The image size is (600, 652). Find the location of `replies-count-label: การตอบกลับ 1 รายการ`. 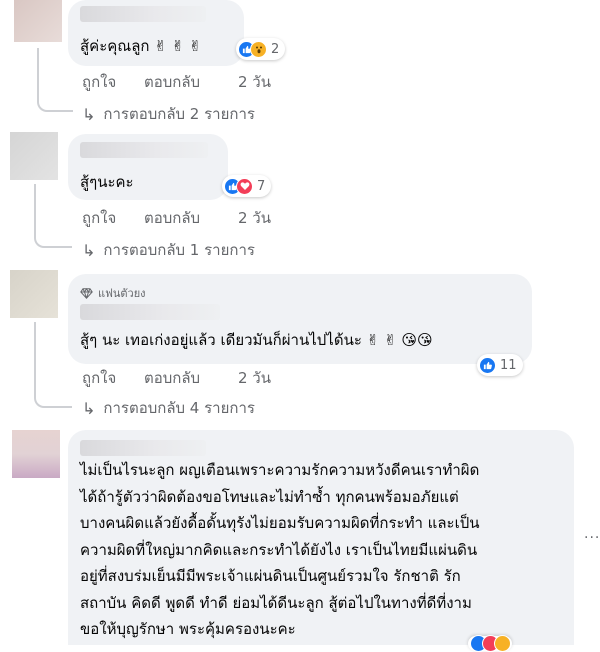

replies-count-label: การตอบกลับ 1 รายการ is located at coordinates (179, 250).